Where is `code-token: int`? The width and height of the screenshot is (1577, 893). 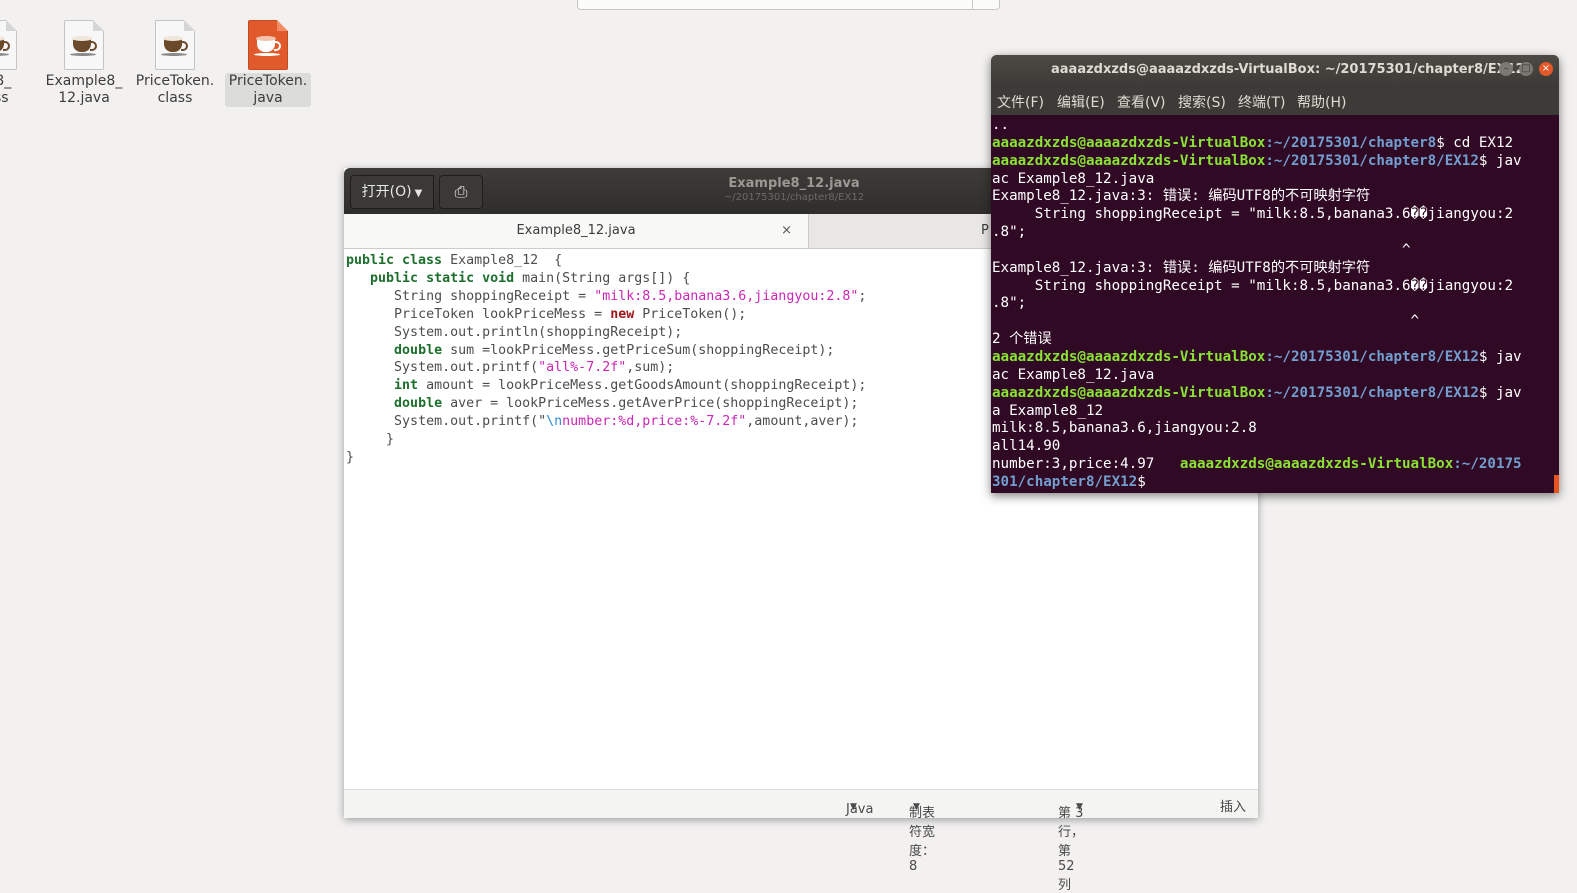
code-token: int is located at coordinates (406, 386).